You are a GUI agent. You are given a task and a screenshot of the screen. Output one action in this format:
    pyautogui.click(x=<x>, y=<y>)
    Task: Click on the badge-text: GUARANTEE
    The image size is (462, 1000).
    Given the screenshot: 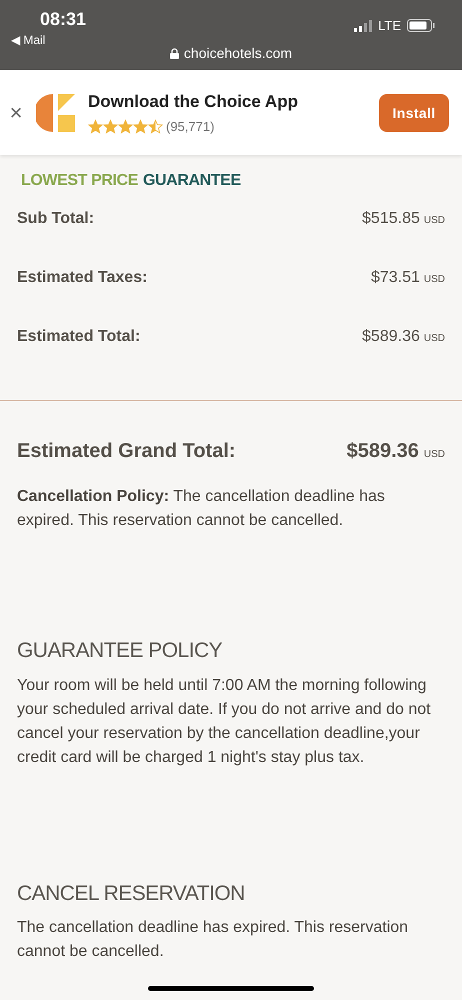 What is the action you would take?
    pyautogui.click(x=191, y=181)
    